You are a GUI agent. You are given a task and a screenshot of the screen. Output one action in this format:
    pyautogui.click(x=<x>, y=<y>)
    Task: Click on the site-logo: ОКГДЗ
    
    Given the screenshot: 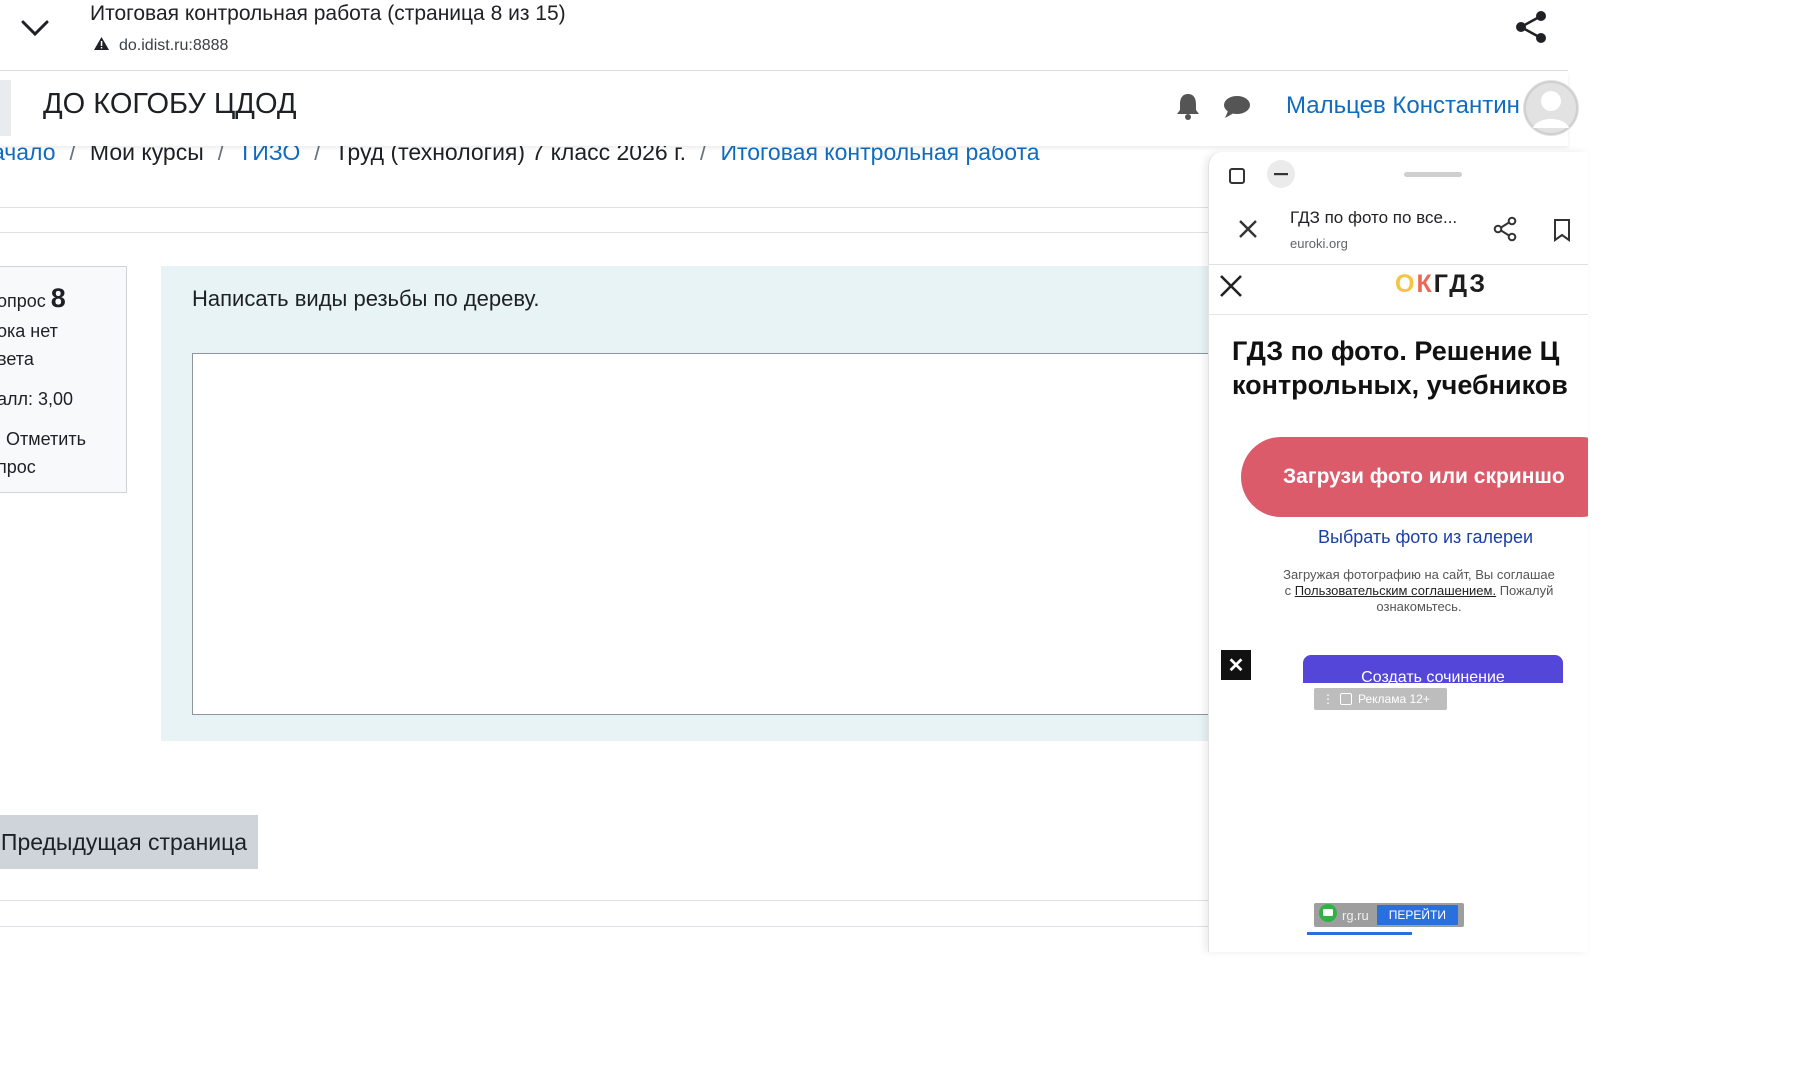 What is the action you would take?
    pyautogui.click(x=1441, y=284)
    